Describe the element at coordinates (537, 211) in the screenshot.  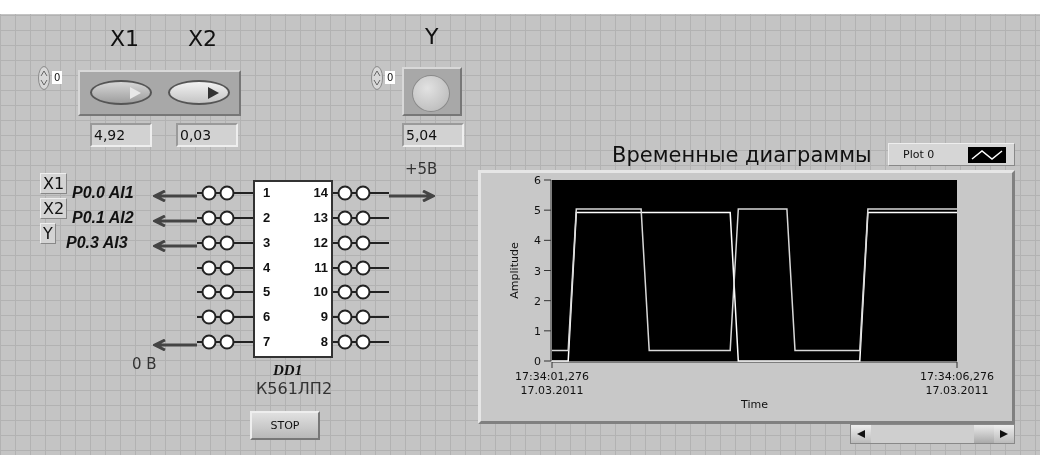
I see `tick-label: 5` at that location.